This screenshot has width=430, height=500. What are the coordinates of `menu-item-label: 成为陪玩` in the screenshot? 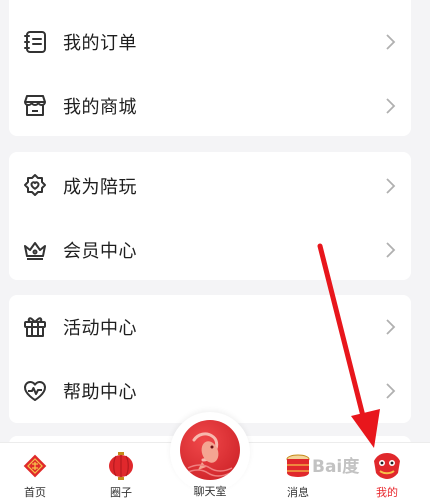 It's located at (100, 187).